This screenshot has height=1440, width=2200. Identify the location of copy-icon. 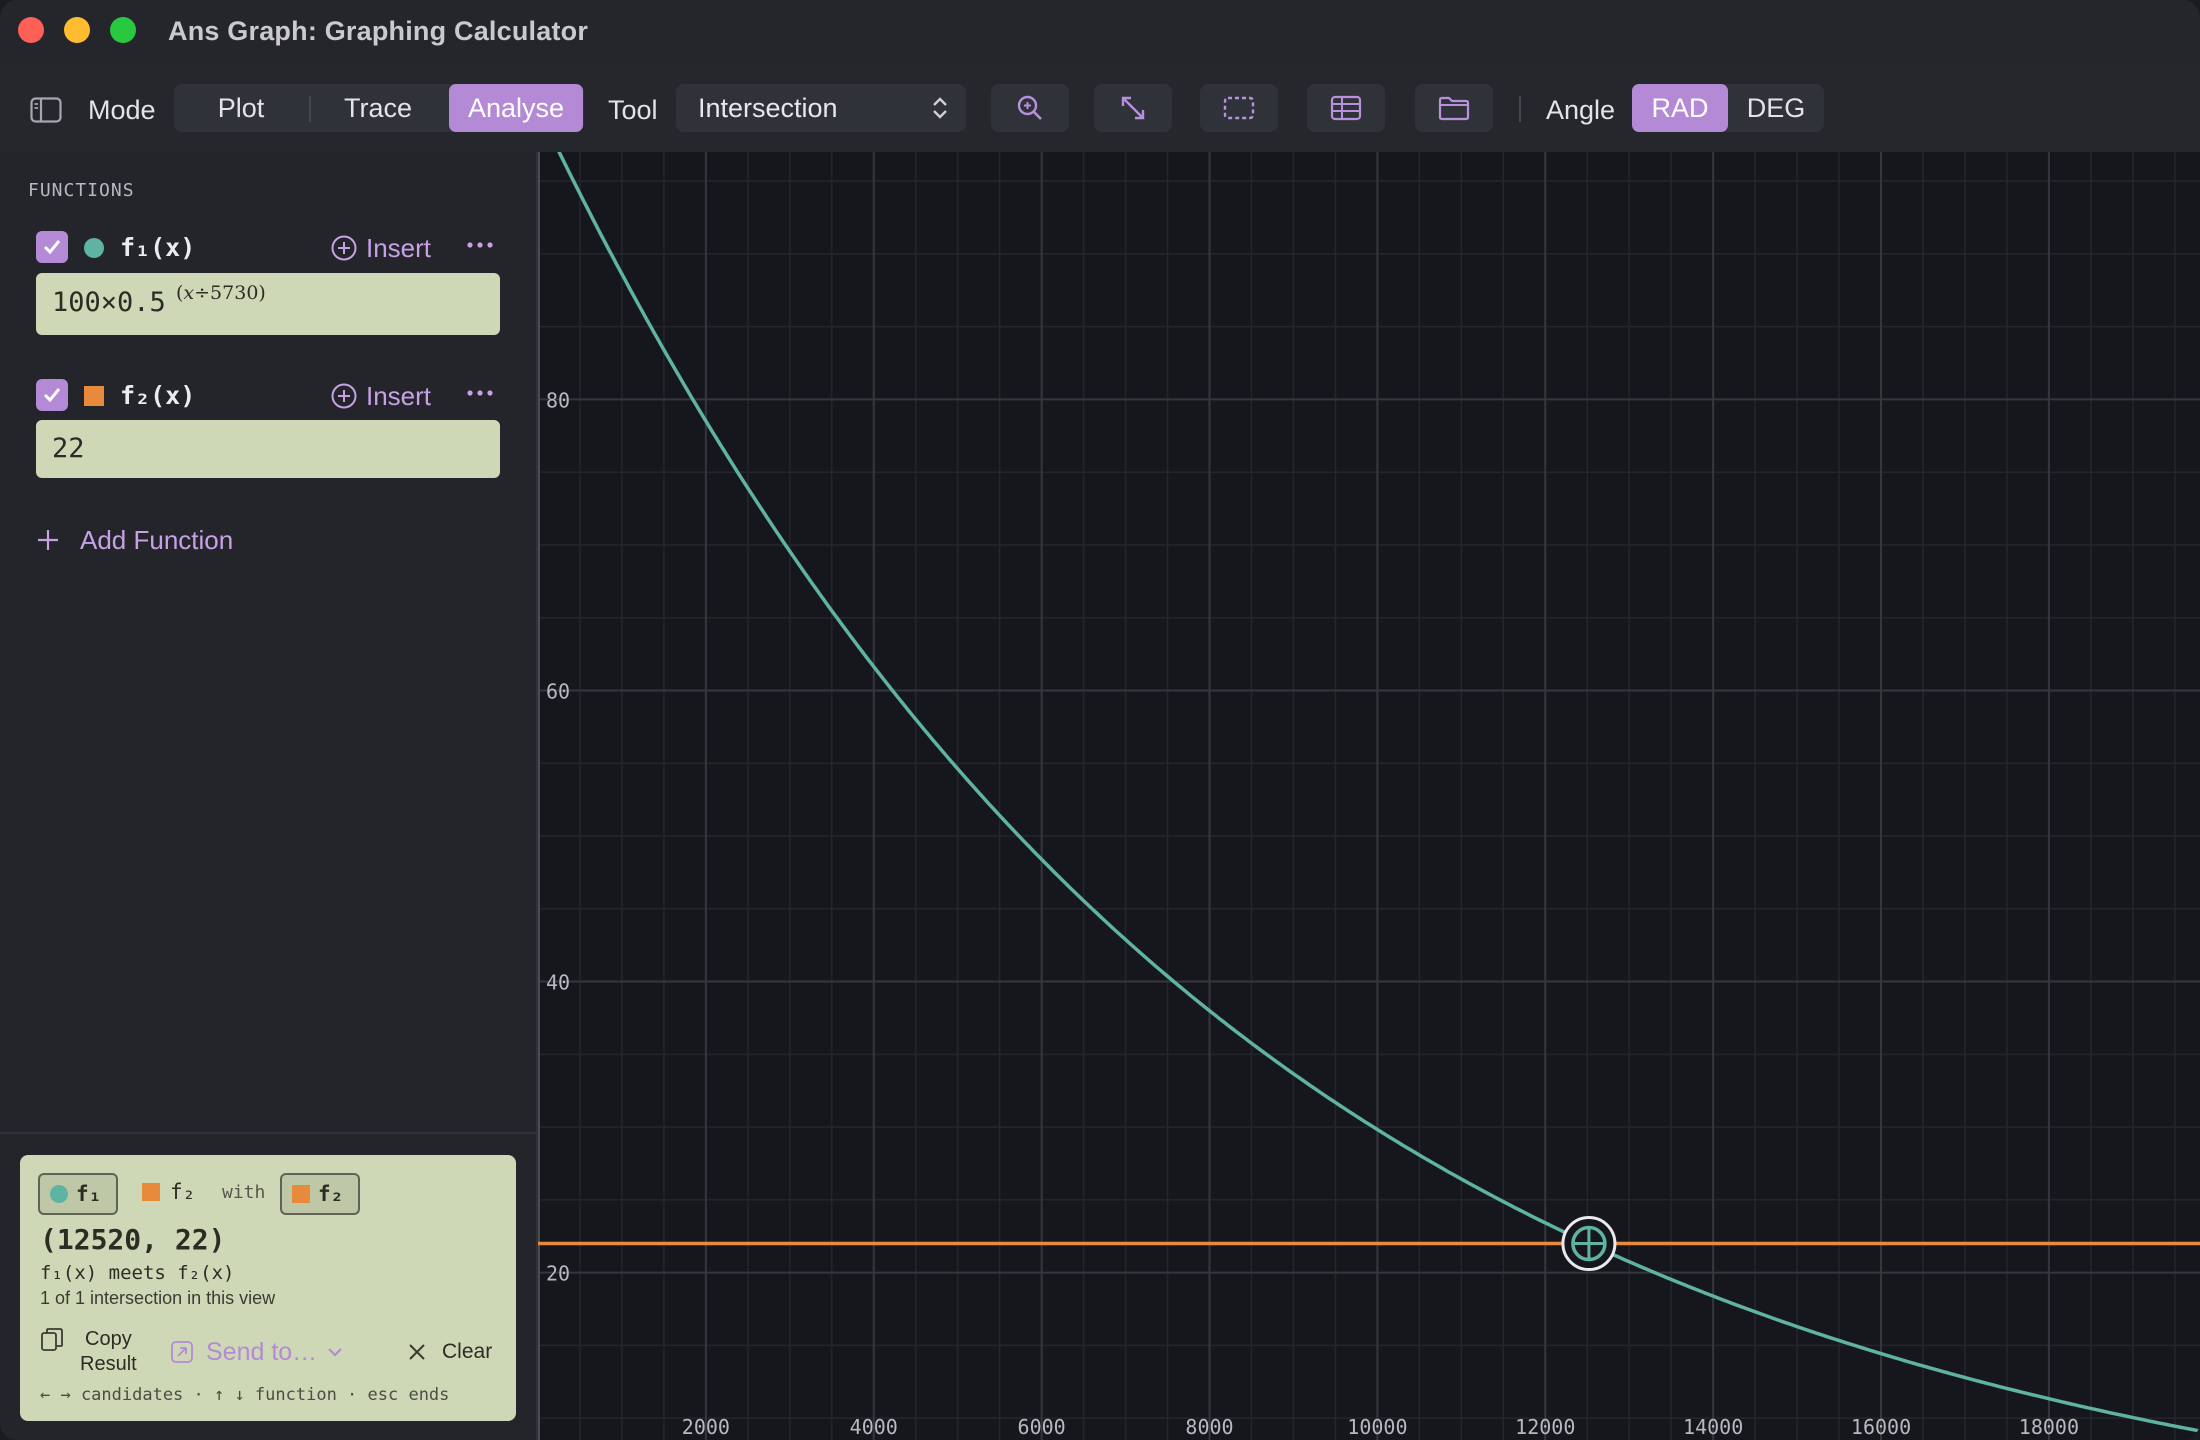
(52, 1339).